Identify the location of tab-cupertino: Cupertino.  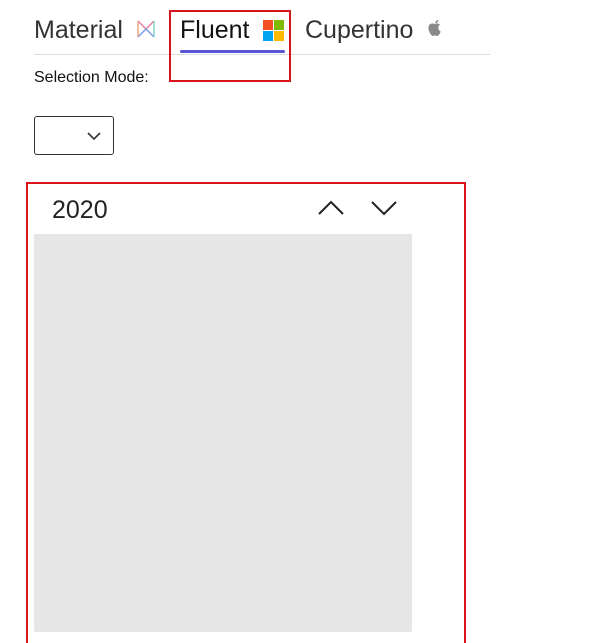
(374, 30).